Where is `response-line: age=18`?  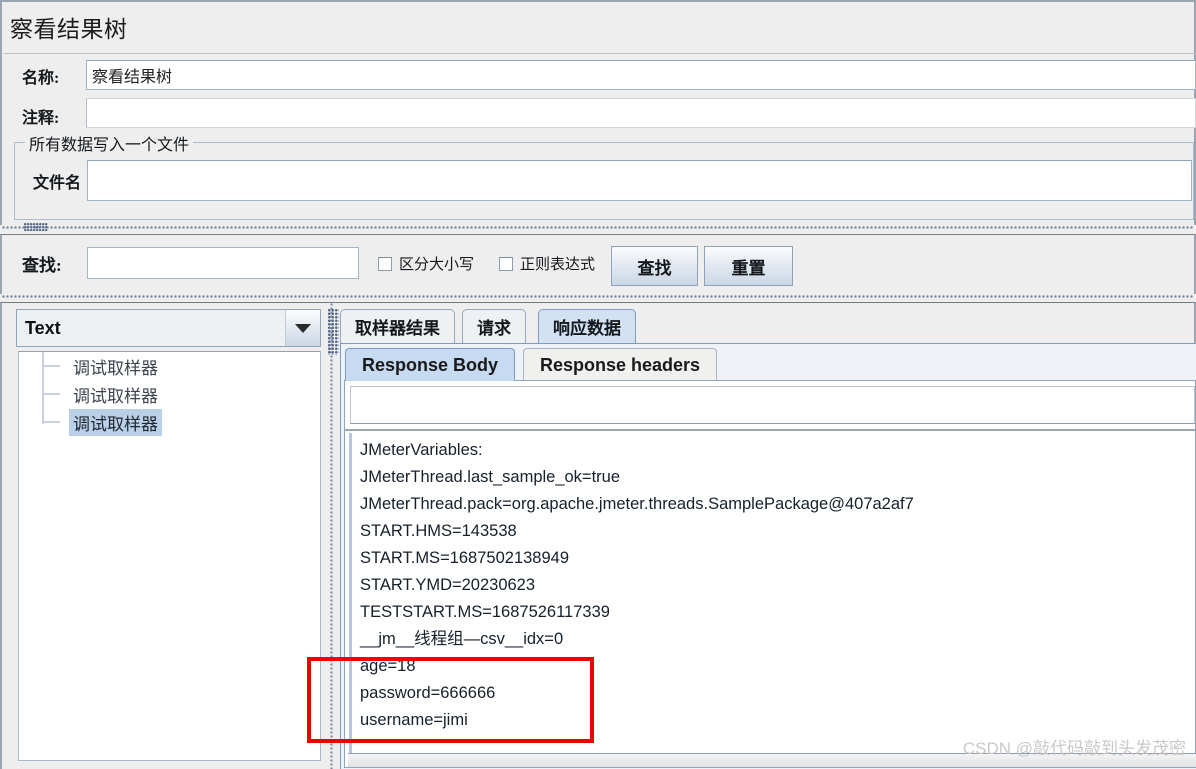 response-line: age=18 is located at coordinates (388, 666).